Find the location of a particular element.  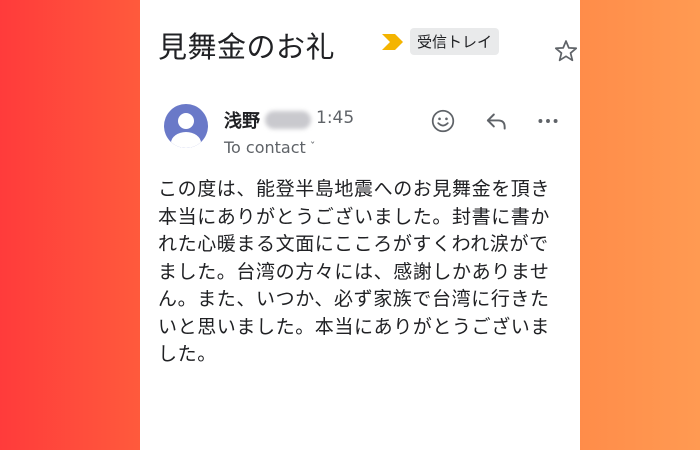

redacted-name-blur is located at coordinates (288, 120).